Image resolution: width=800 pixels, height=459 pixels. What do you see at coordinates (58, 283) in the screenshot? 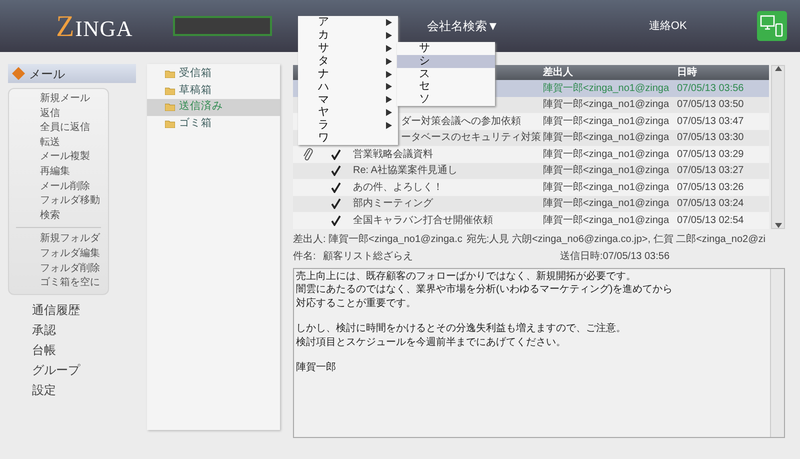
I see `folder-action-link: ゴミ箱を空に` at bounding box center [58, 283].